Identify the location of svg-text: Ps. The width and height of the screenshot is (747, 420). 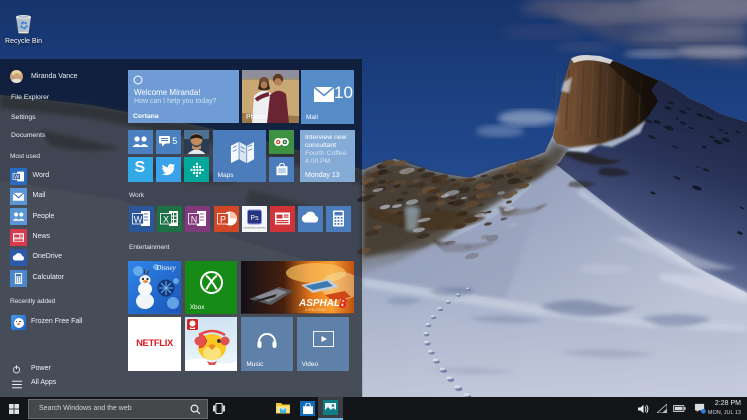
(254, 218).